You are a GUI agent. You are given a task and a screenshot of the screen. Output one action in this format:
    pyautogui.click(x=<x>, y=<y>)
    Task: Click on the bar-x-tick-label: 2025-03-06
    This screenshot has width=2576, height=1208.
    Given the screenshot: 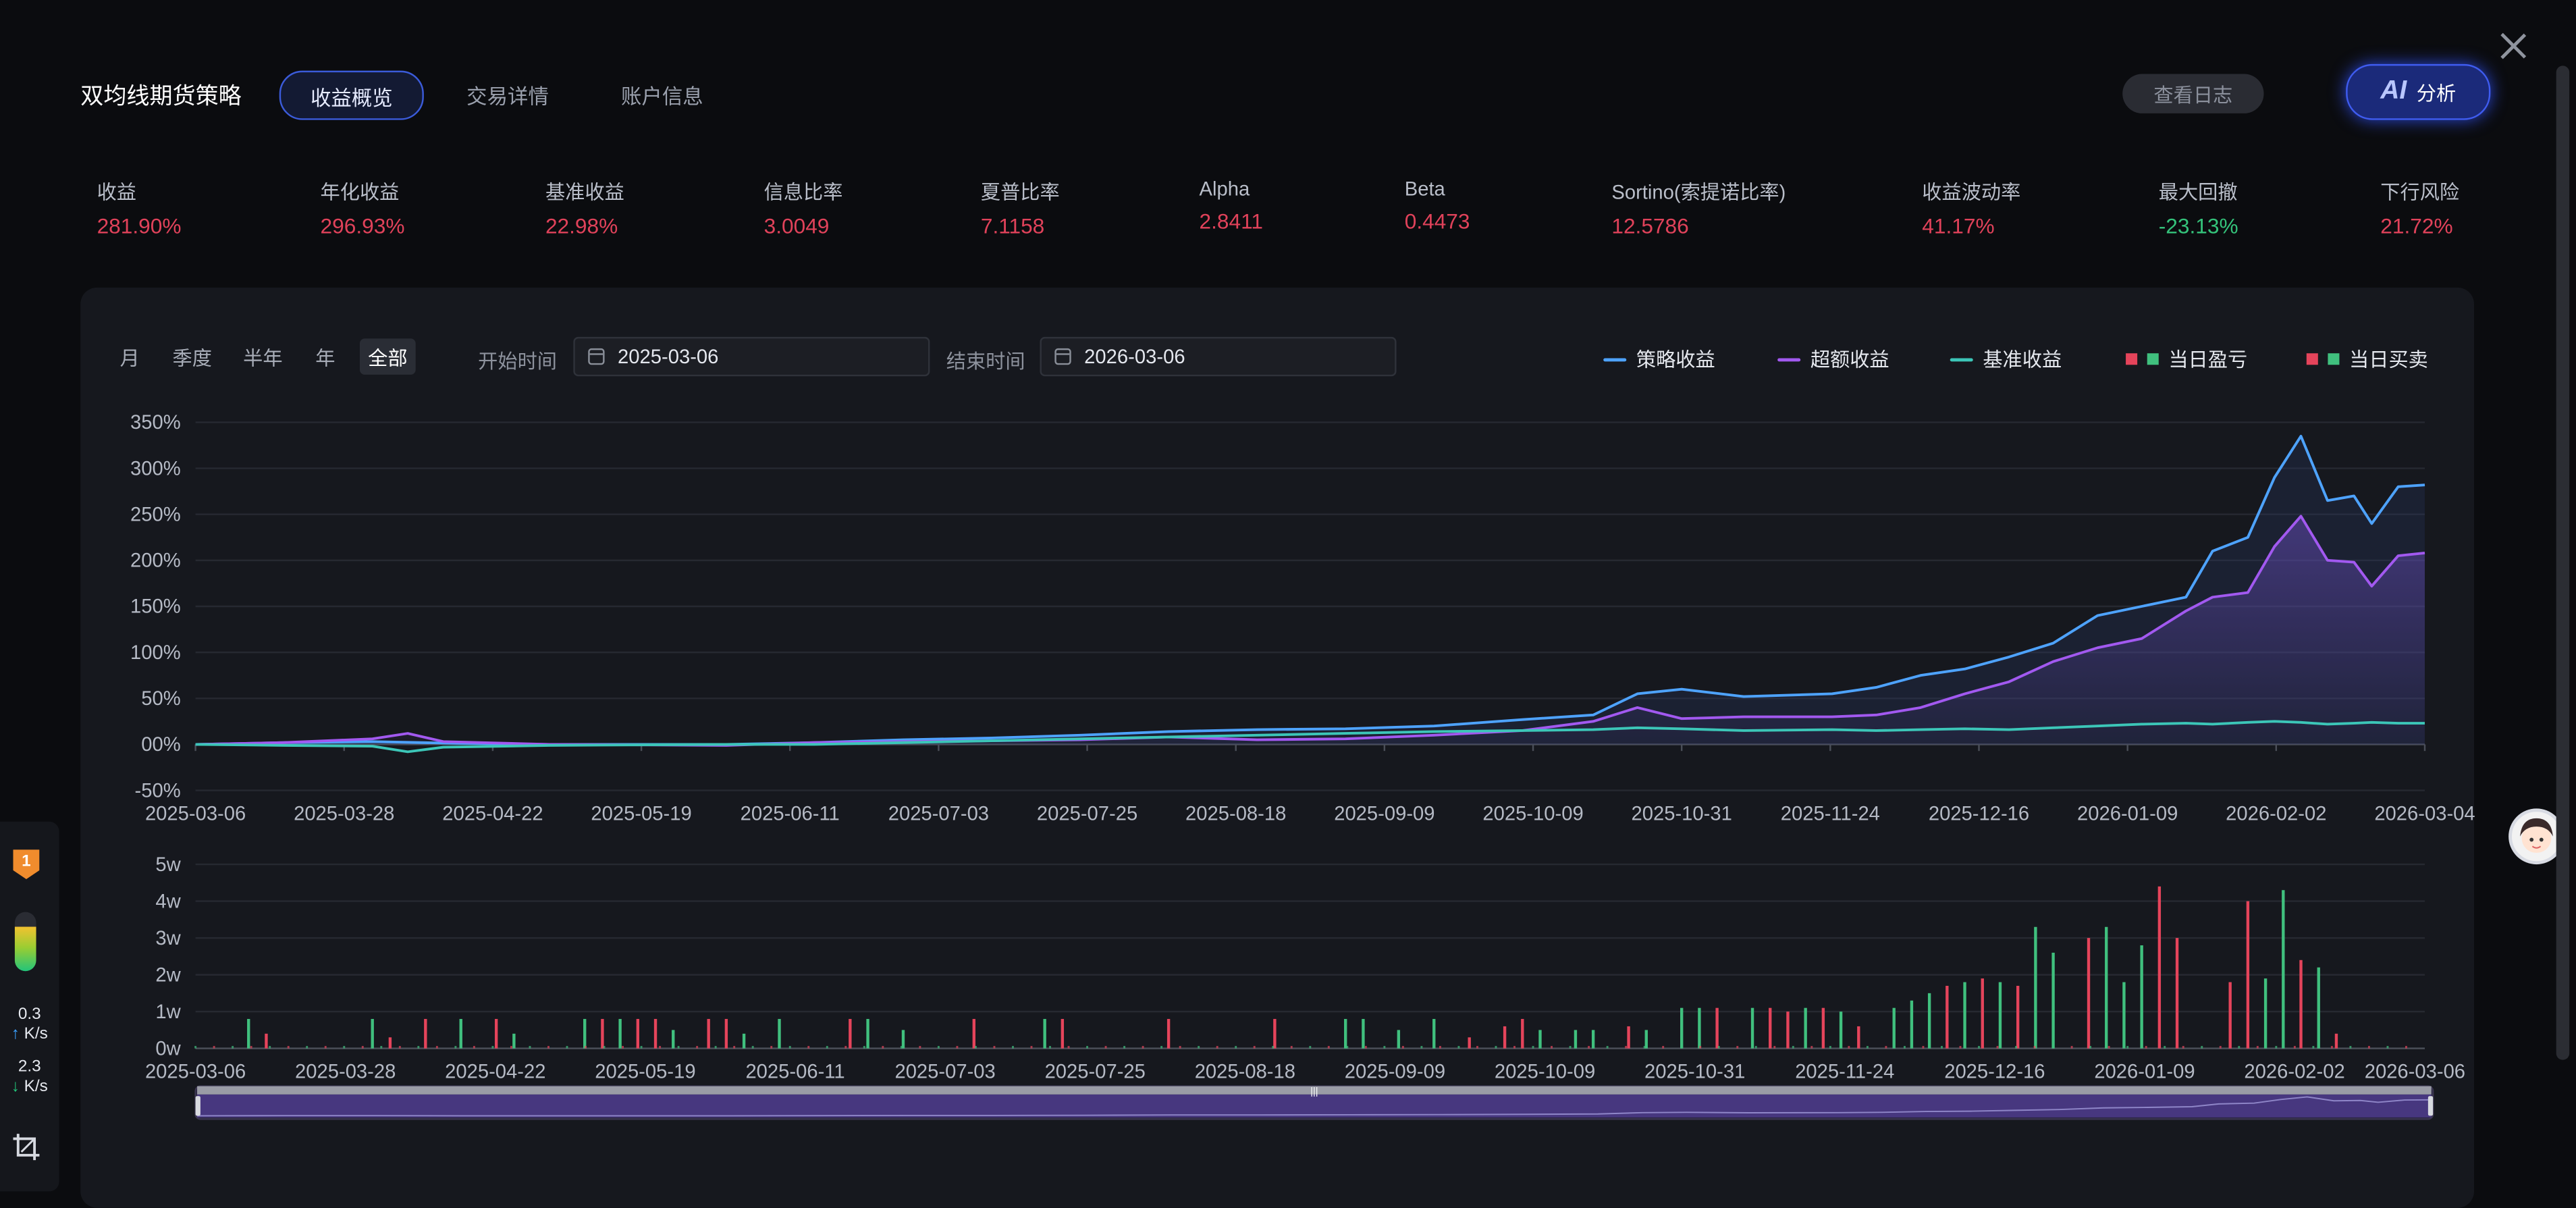 What is the action you would take?
    pyautogui.click(x=196, y=1072)
    